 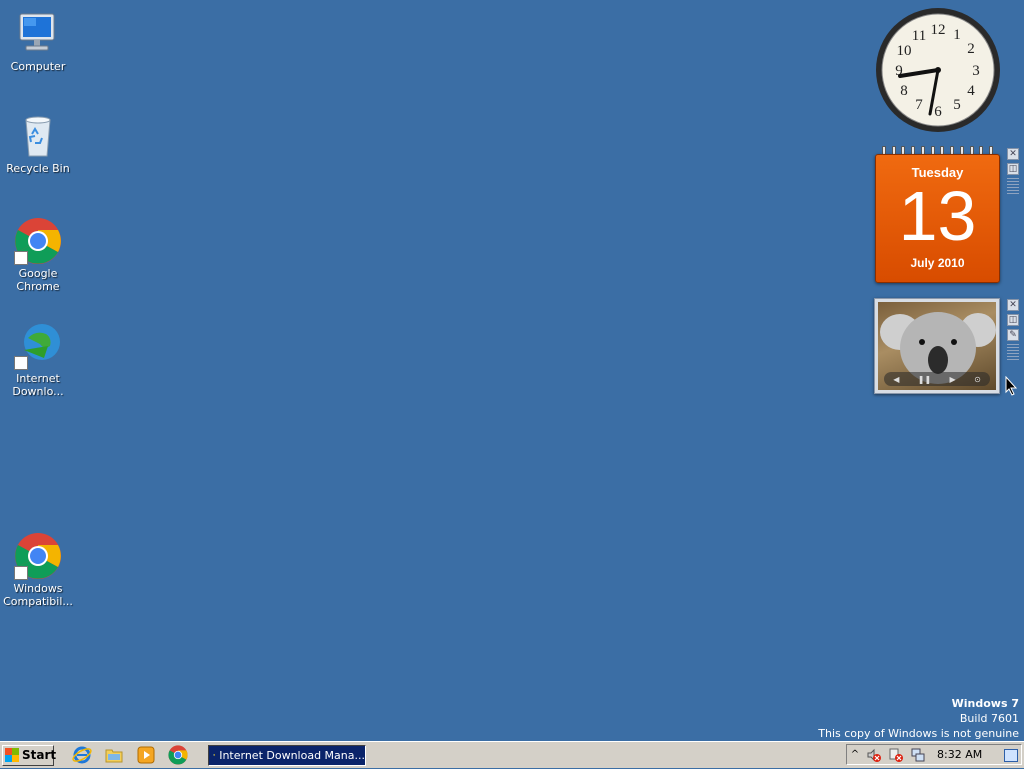 I want to click on desktop-icon-recycle-bin: Recycle Bin, so click(x=38, y=143).